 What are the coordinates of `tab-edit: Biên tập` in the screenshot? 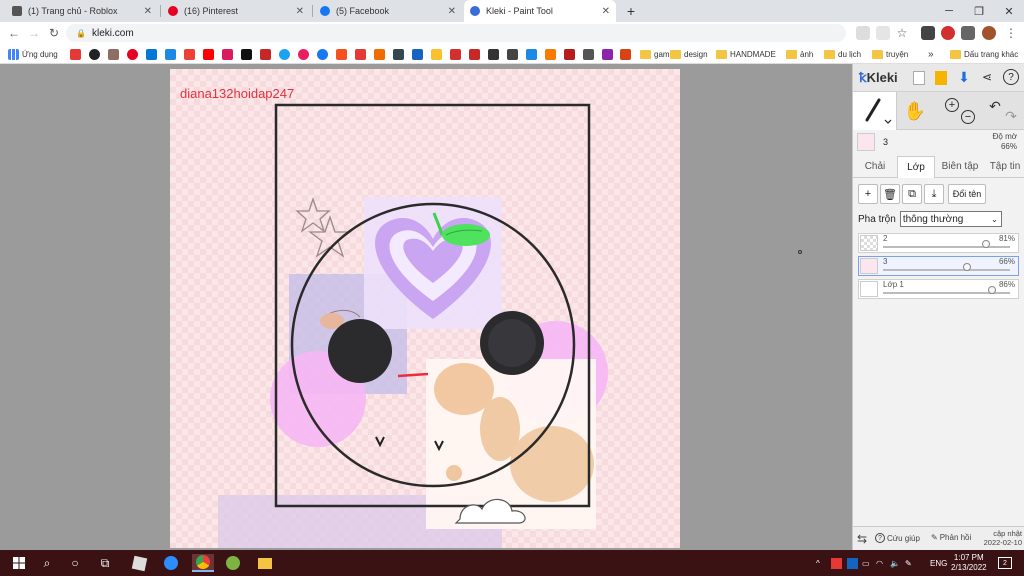 It's located at (960, 167).